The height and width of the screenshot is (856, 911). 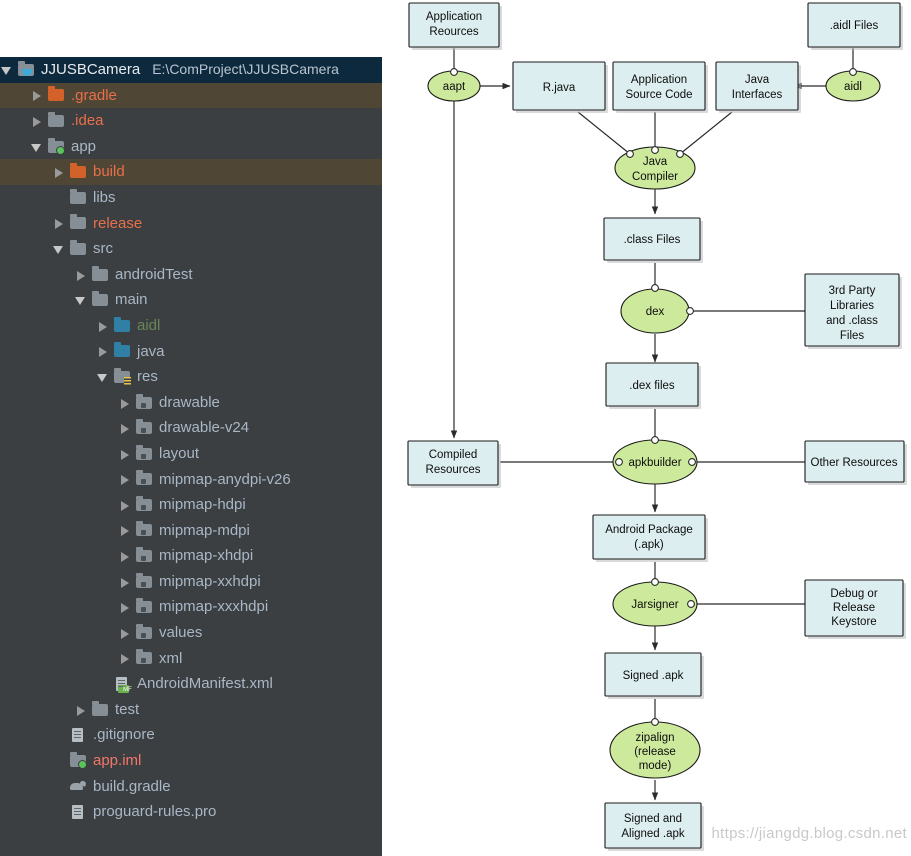 I want to click on tree-row: mipmap-xhdpi, so click(x=191, y=556).